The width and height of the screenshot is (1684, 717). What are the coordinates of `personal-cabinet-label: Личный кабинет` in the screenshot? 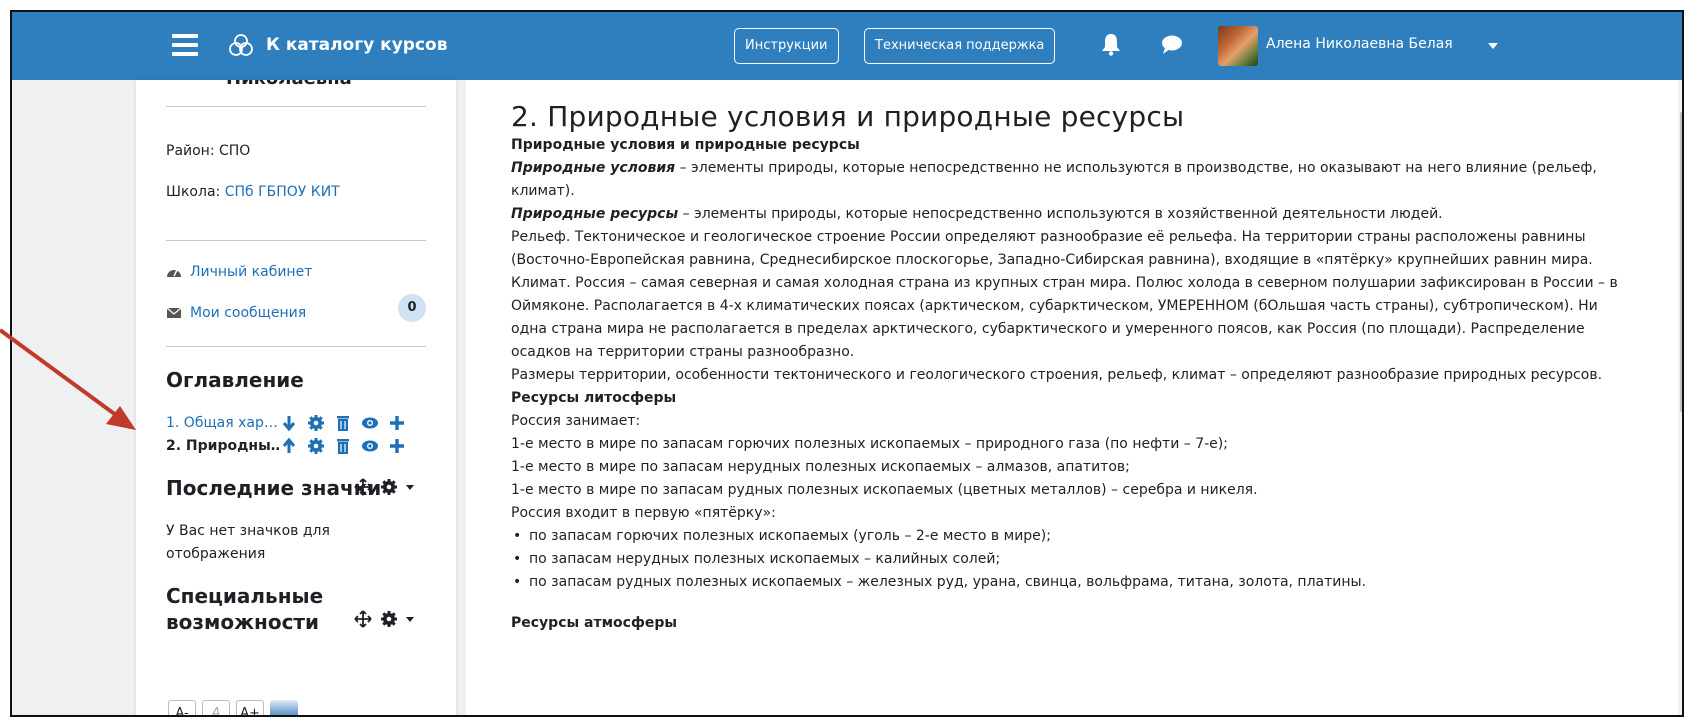 It's located at (251, 272).